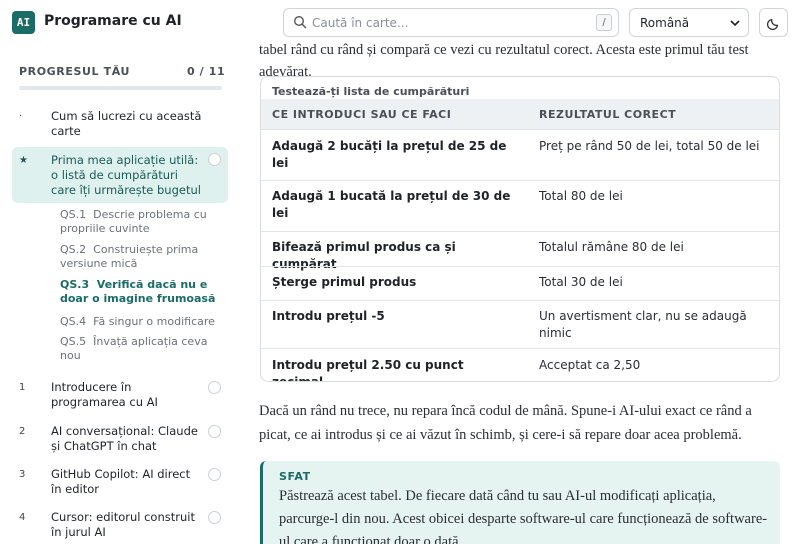 This screenshot has width=800, height=544. Describe the element at coordinates (22, 431) in the screenshot. I see `chapter-number: 2` at that location.